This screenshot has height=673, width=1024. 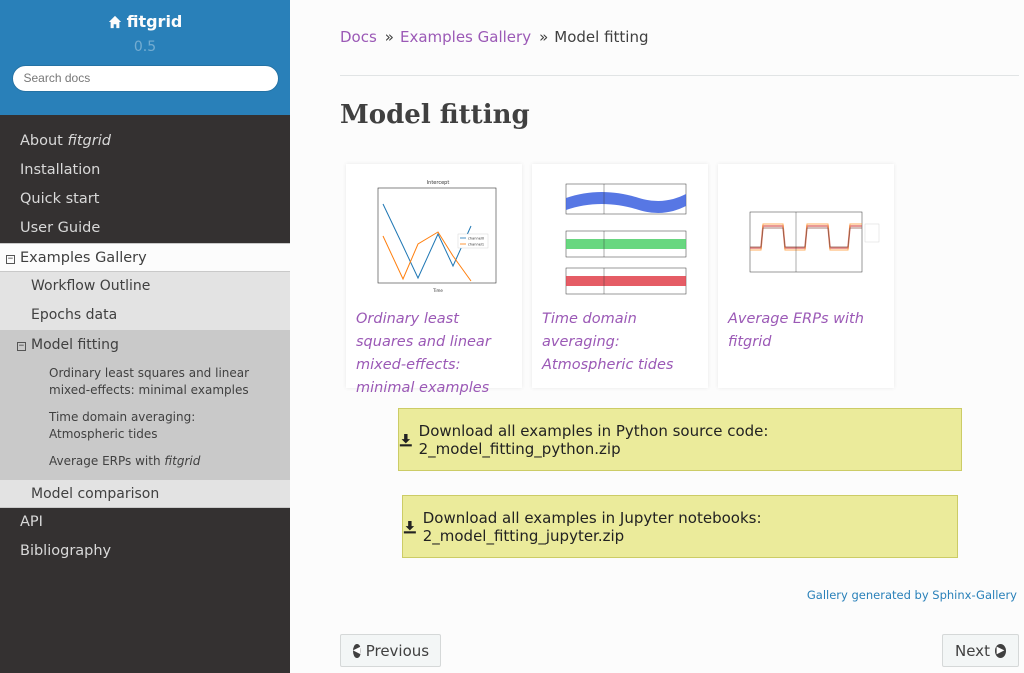 What do you see at coordinates (145, 46) in the screenshot?
I see `version-label: 0.5` at bounding box center [145, 46].